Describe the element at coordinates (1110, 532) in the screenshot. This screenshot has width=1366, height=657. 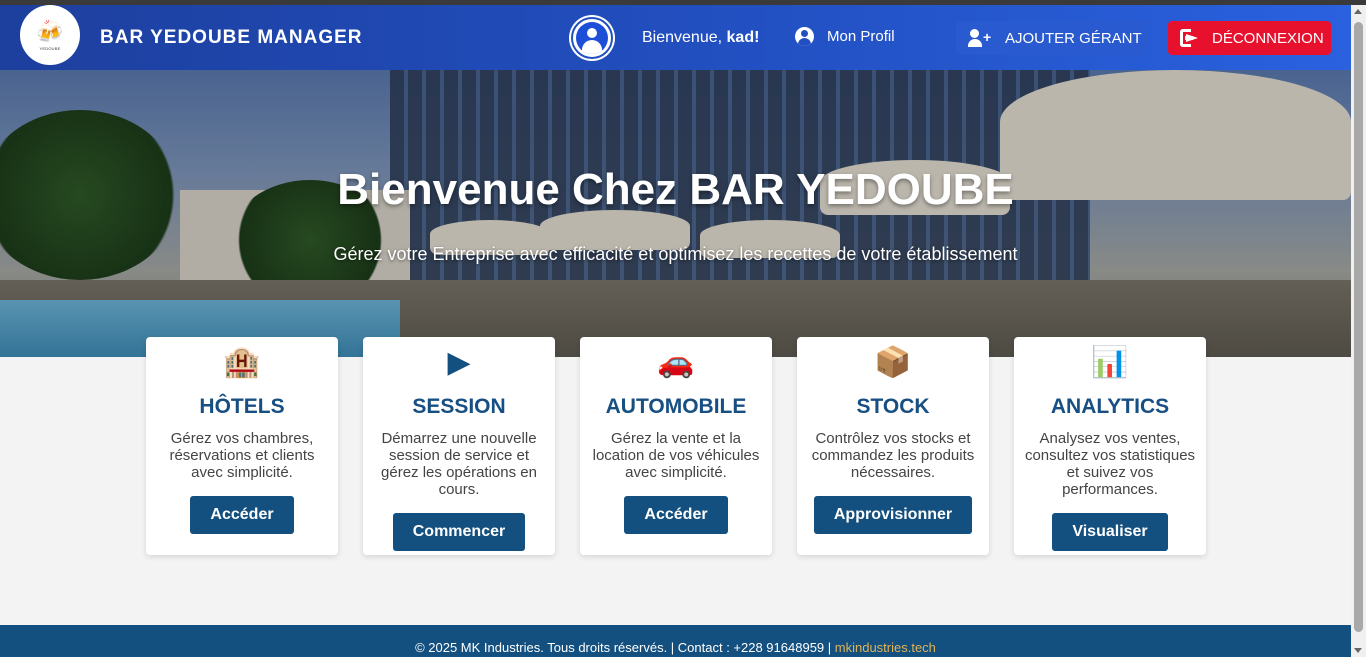
I see `analytics-view-button: Visualiser` at that location.